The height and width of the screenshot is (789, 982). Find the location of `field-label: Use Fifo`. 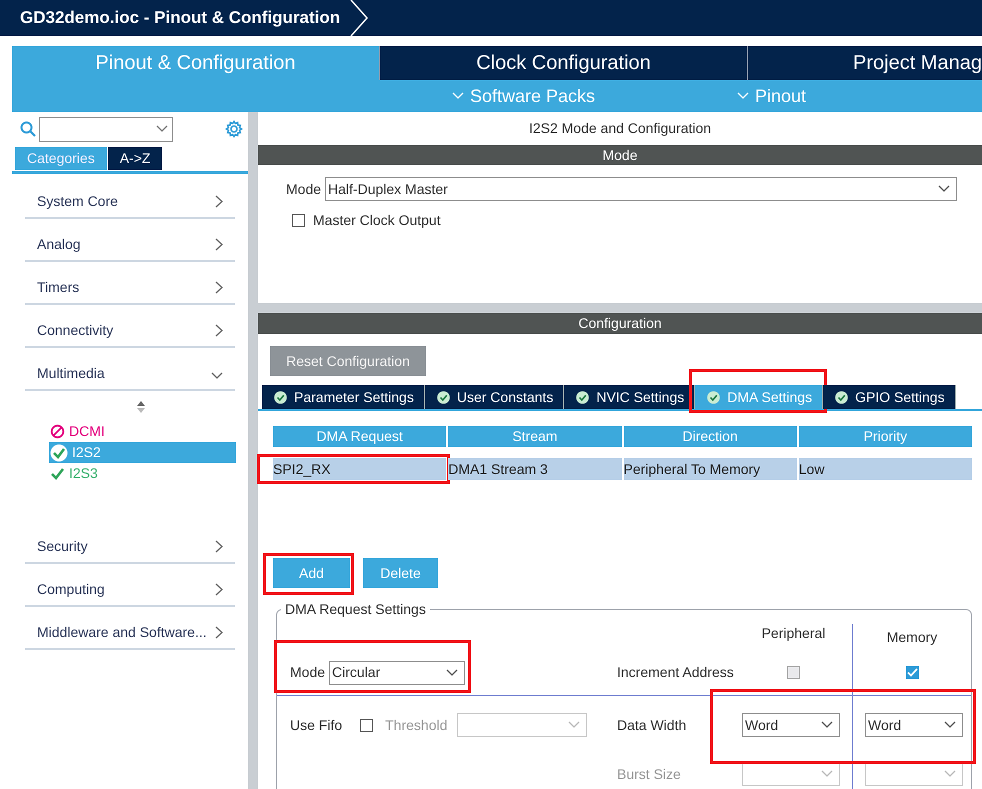

field-label: Use Fifo is located at coordinates (316, 725).